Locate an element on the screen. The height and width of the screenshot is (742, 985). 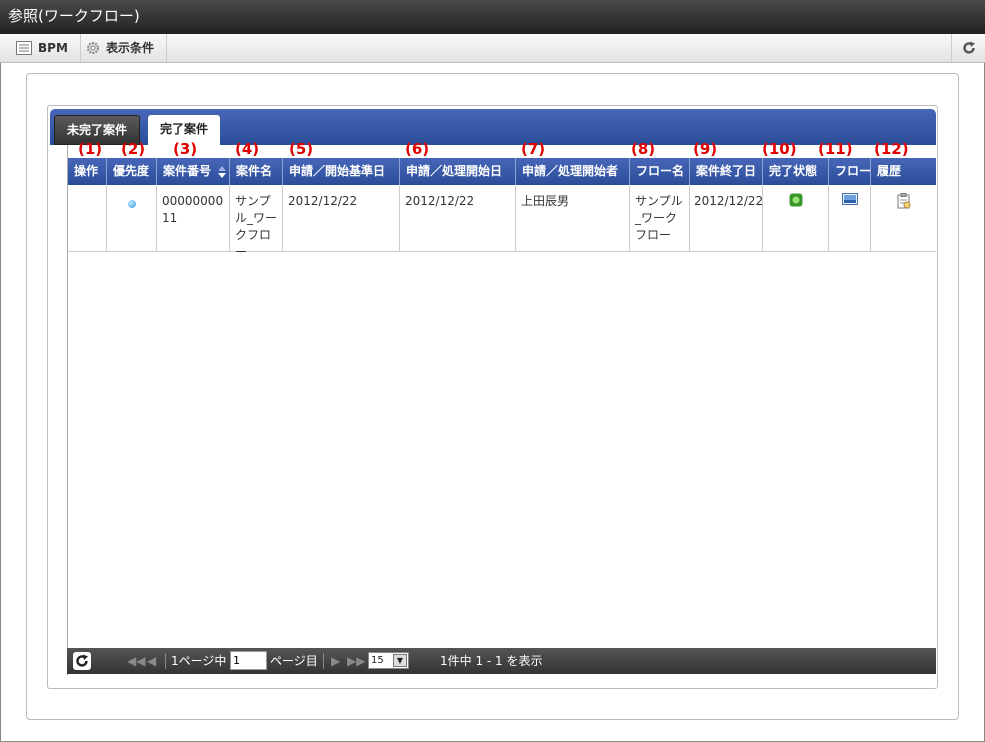
annotation-12: (12) is located at coordinates (891, 149).